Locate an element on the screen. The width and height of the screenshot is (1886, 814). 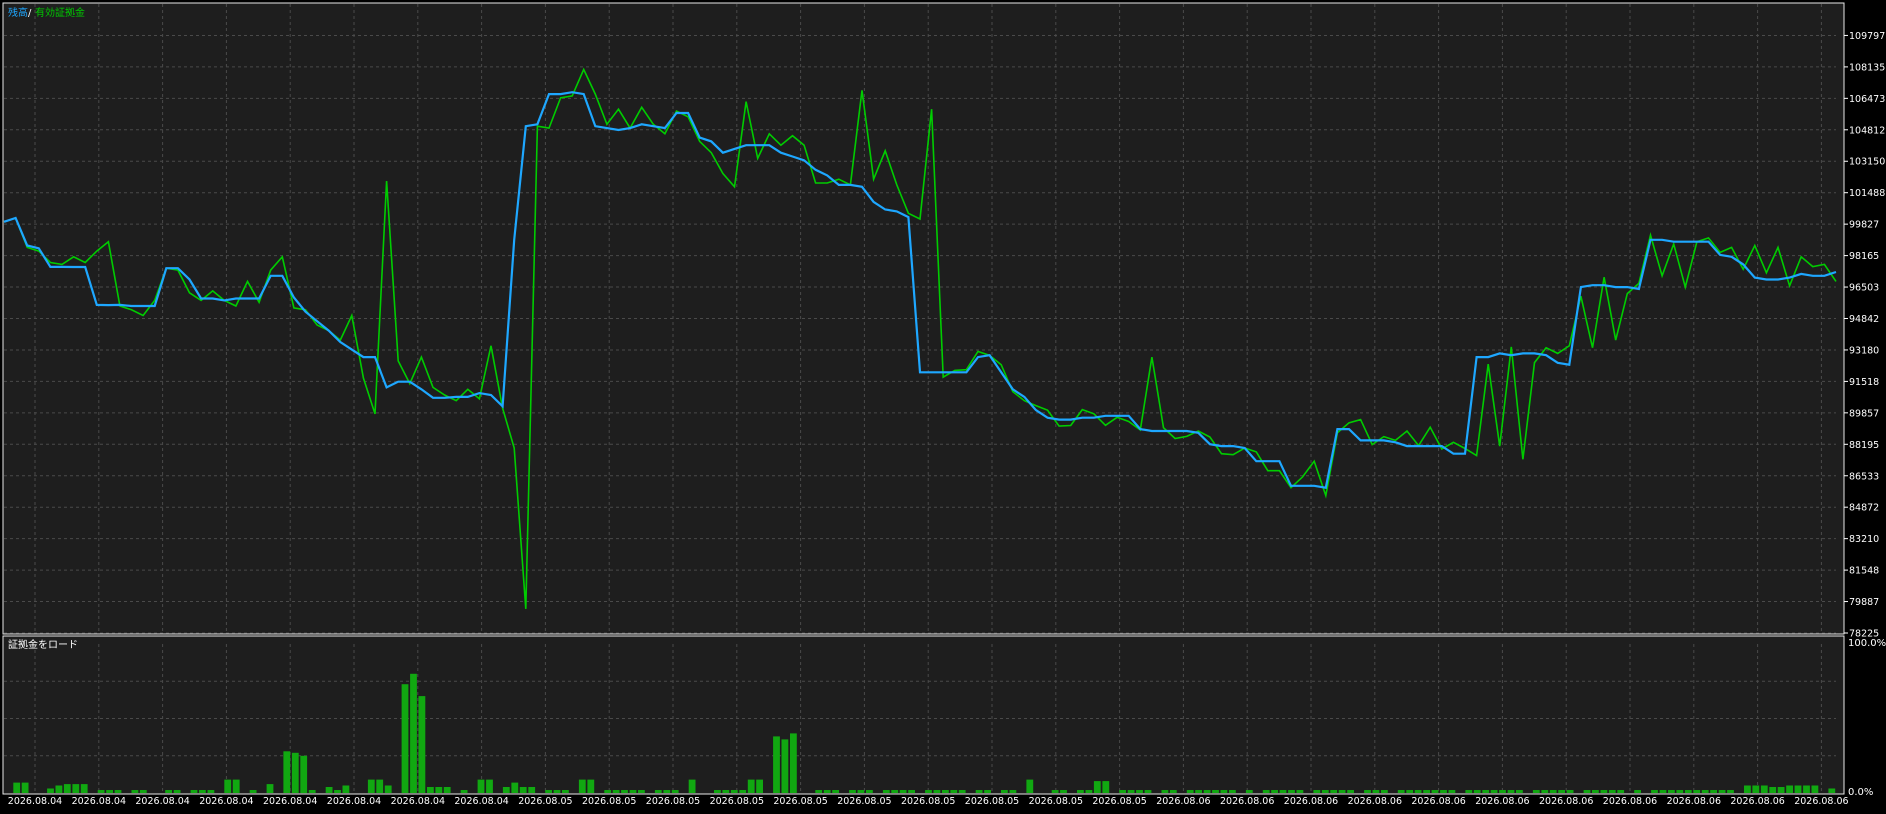
y-tick-label-18: 79887 is located at coordinates (1864, 602).